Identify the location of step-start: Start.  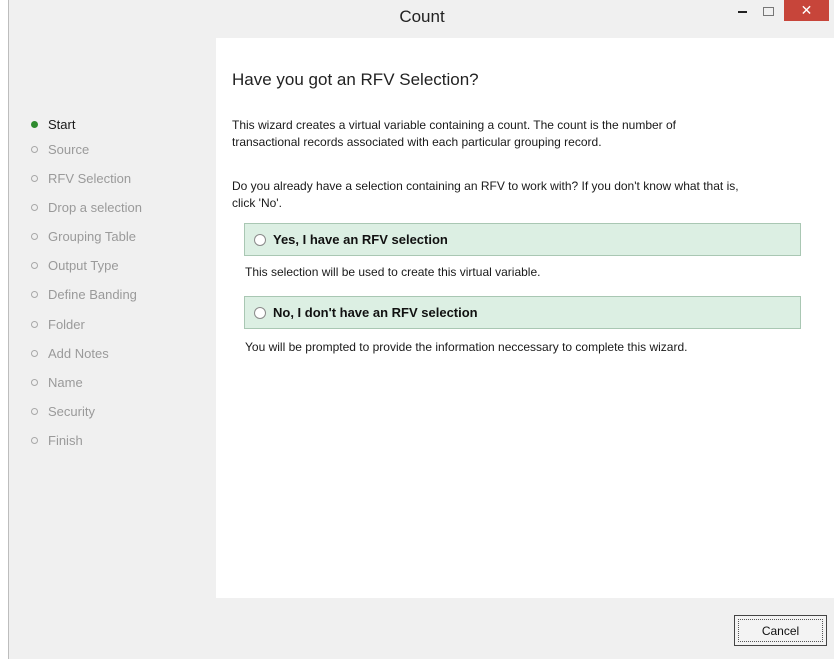
(53, 124).